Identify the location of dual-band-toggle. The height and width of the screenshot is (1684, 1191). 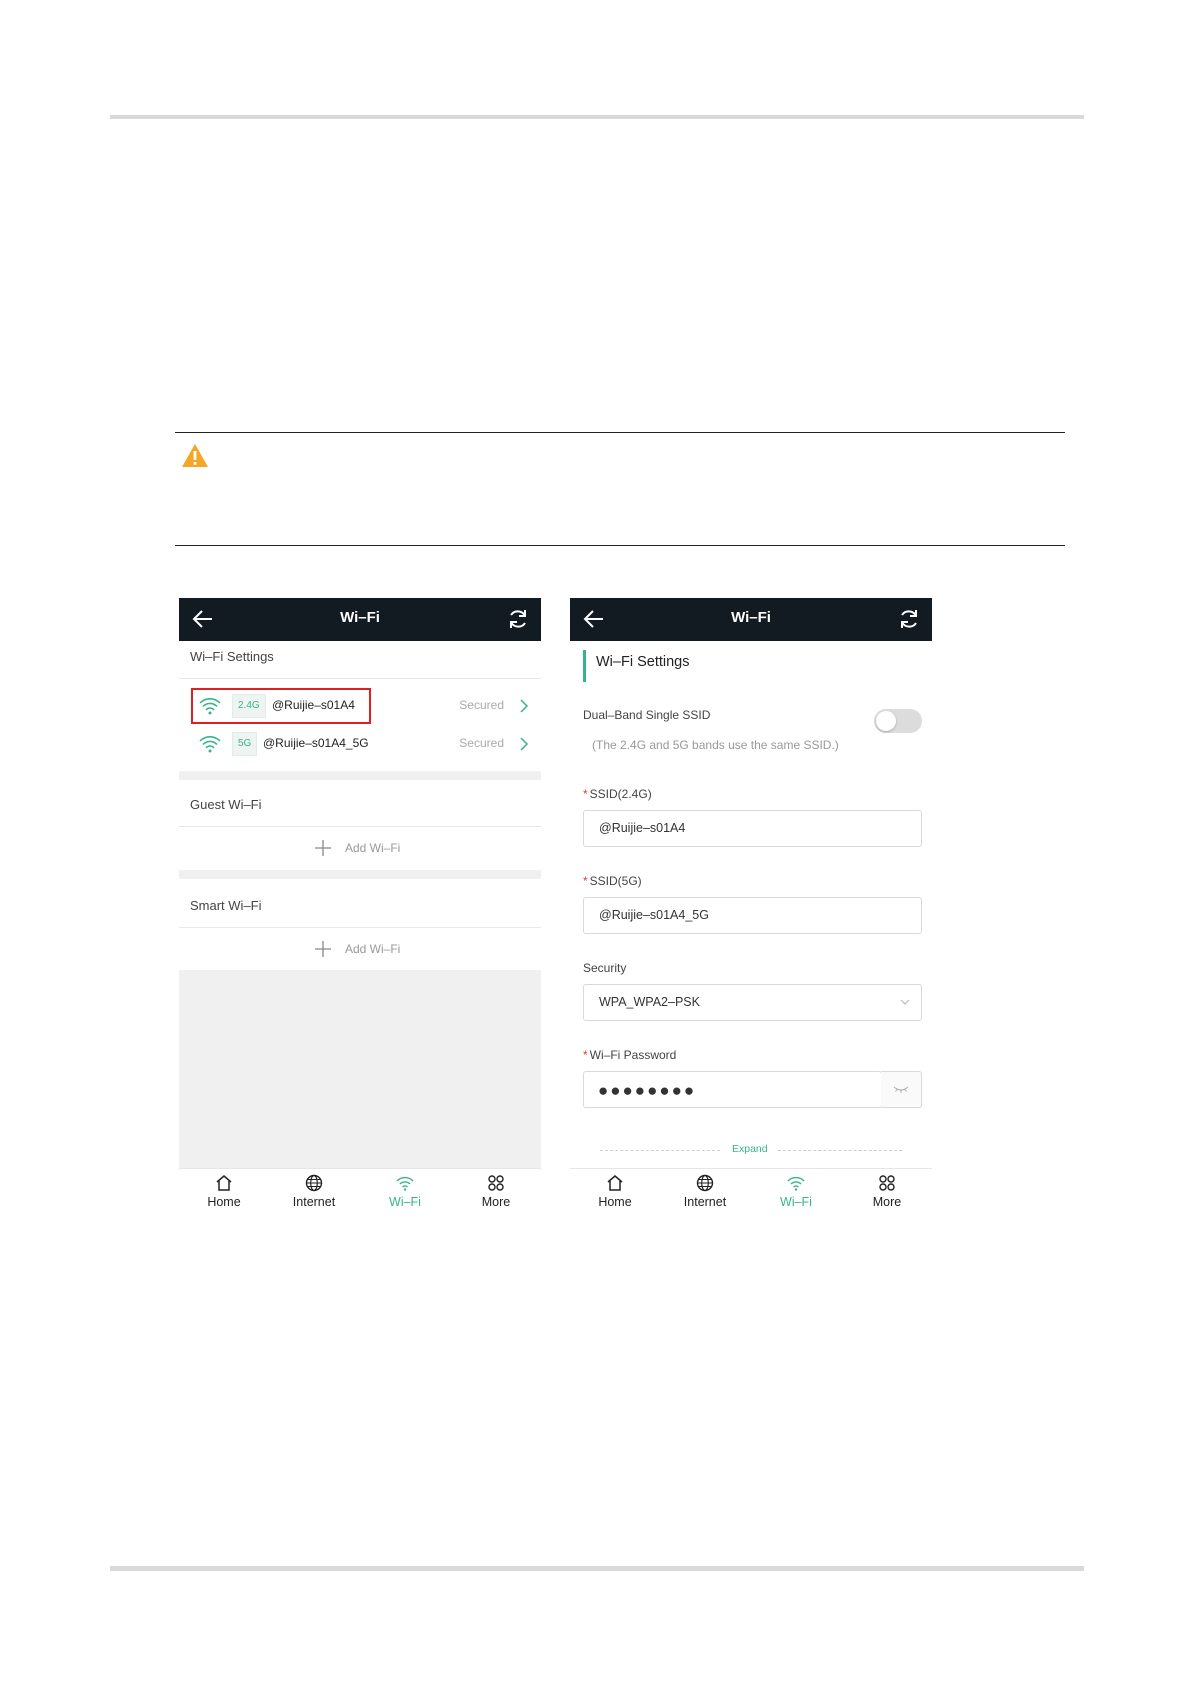
(898, 721).